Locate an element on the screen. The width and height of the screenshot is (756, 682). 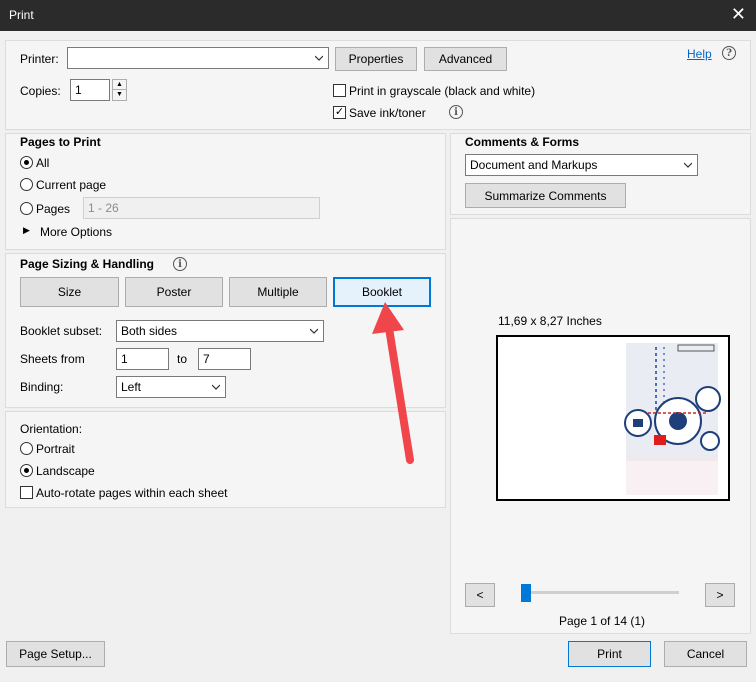
radio-pages is located at coordinates (26, 208).